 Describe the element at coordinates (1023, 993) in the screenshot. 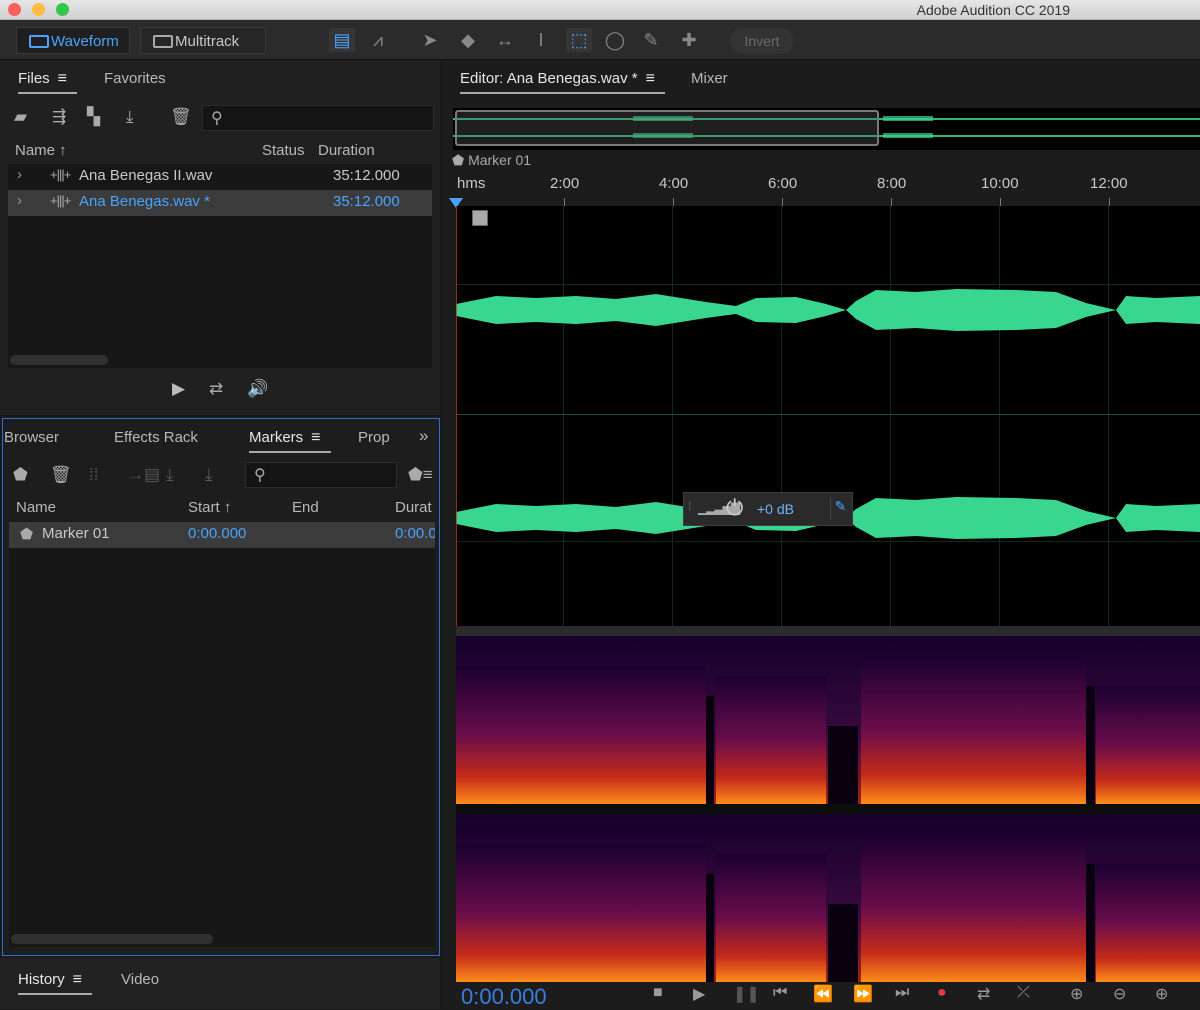

I see `skip-selection-icon: ⤫` at that location.